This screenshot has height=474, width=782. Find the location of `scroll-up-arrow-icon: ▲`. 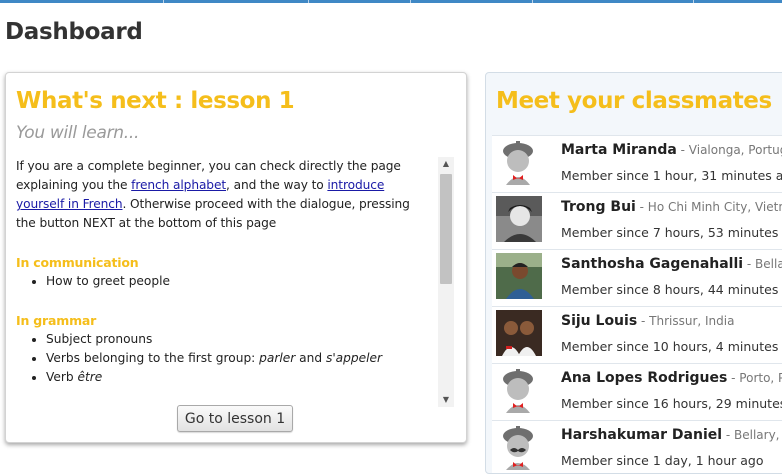

scroll-up-arrow-icon: ▲ is located at coordinates (446, 164).